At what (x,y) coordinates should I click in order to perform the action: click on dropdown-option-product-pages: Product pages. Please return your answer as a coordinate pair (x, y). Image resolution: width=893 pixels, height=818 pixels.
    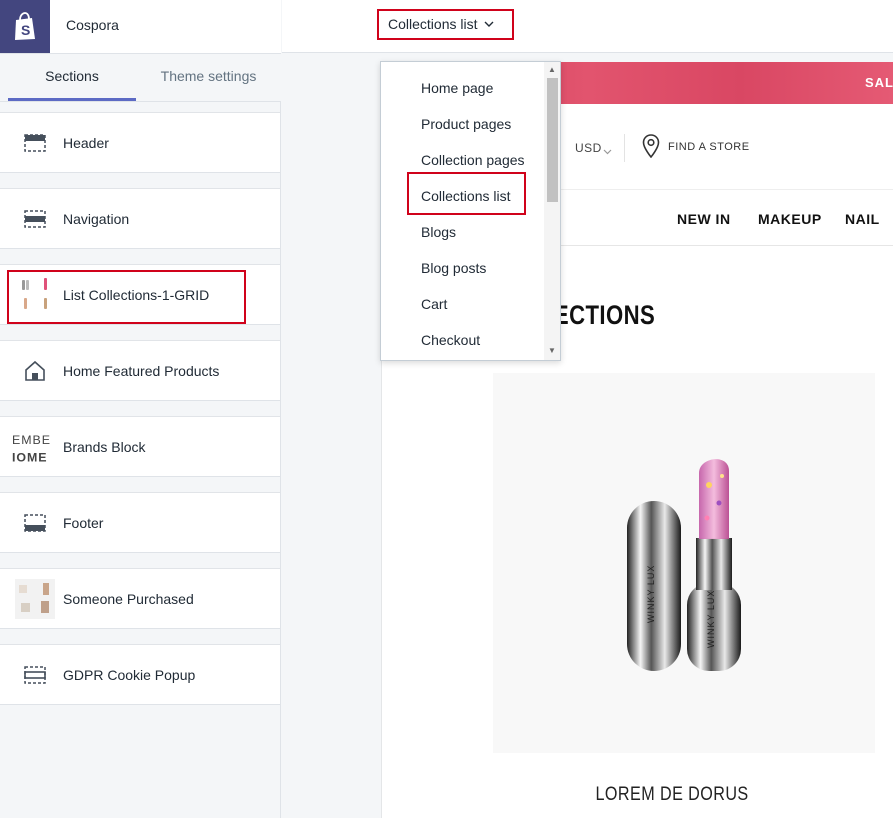
    Looking at the image, I should click on (466, 124).